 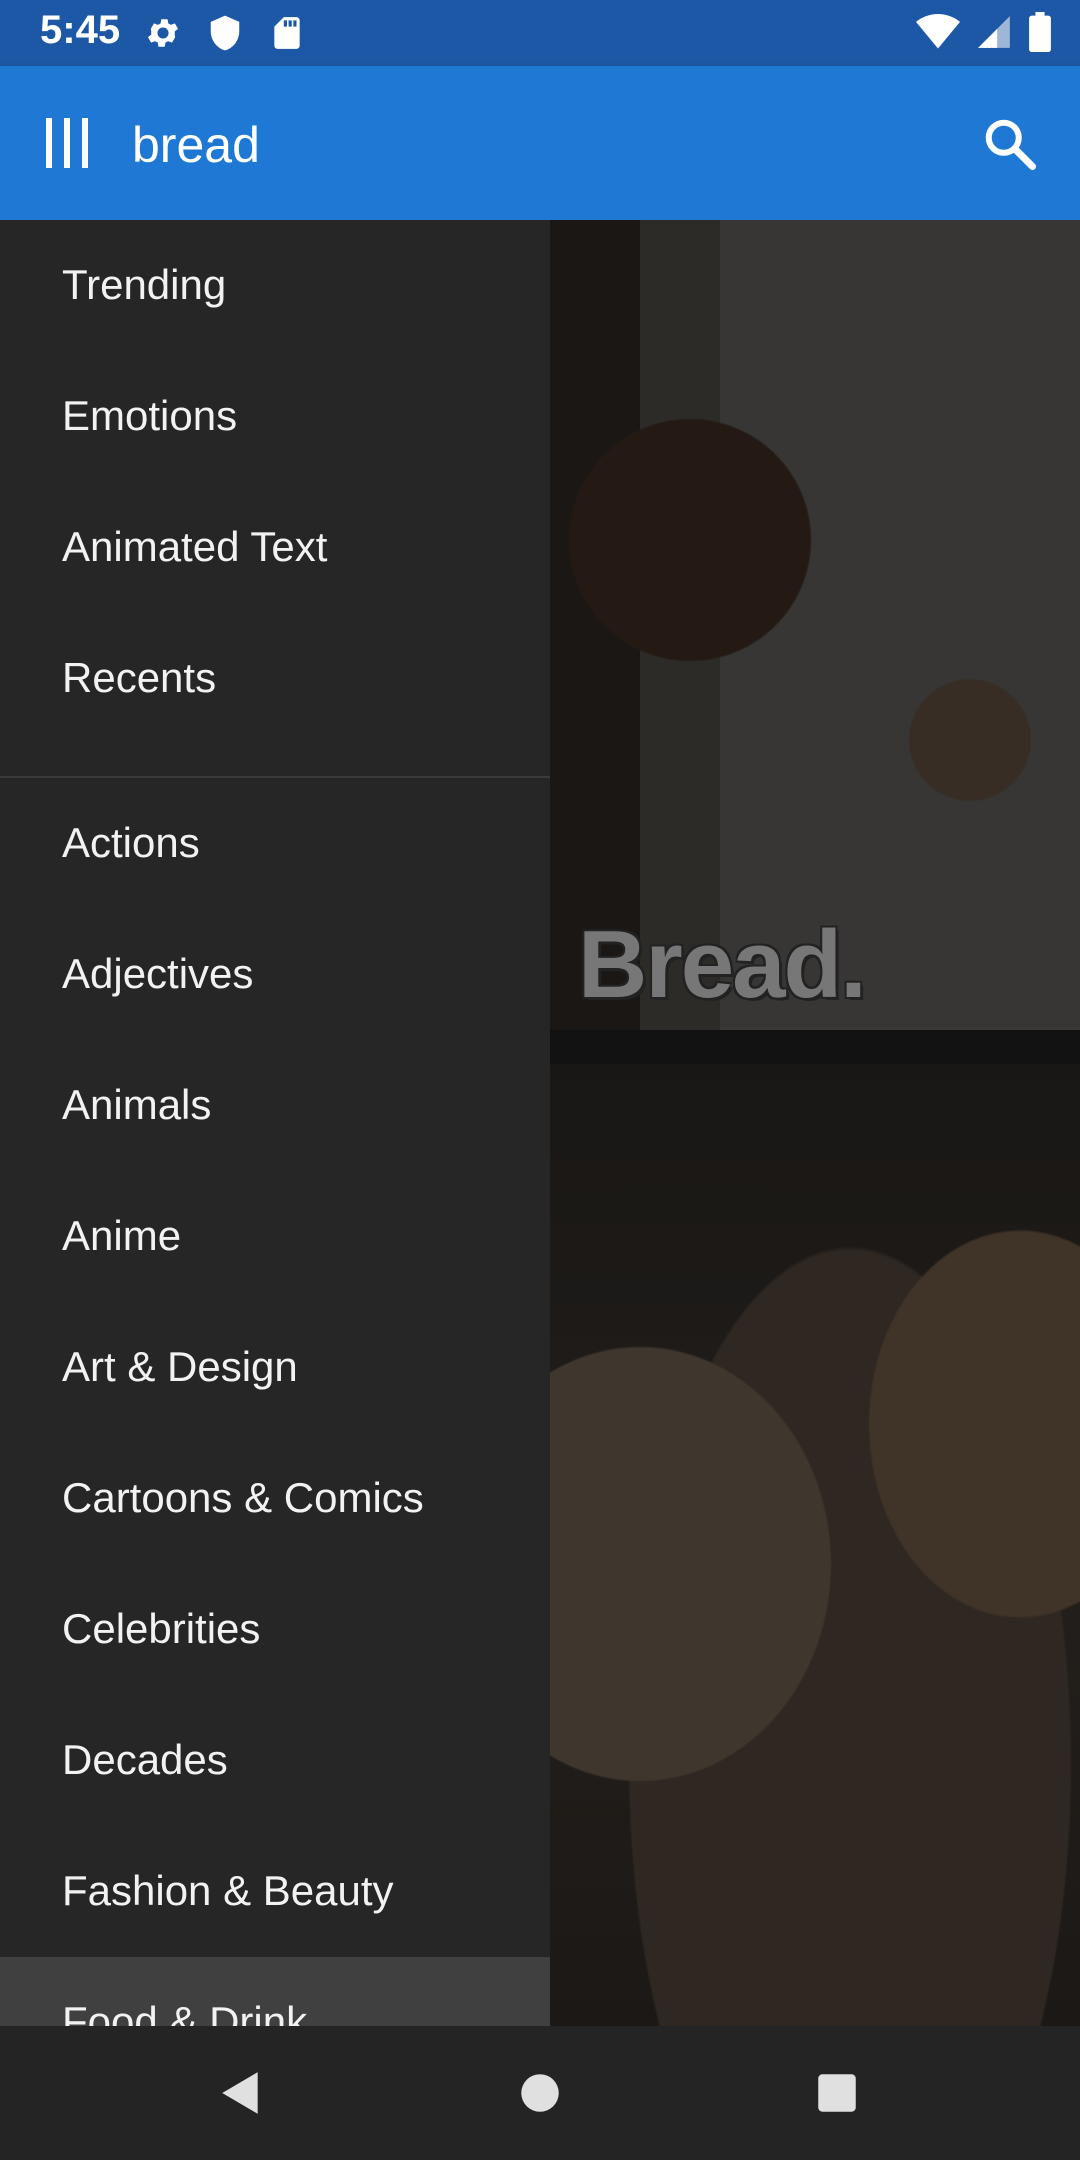 I want to click on drawer-item-celebrities: Celebrities, so click(x=275, y=1629).